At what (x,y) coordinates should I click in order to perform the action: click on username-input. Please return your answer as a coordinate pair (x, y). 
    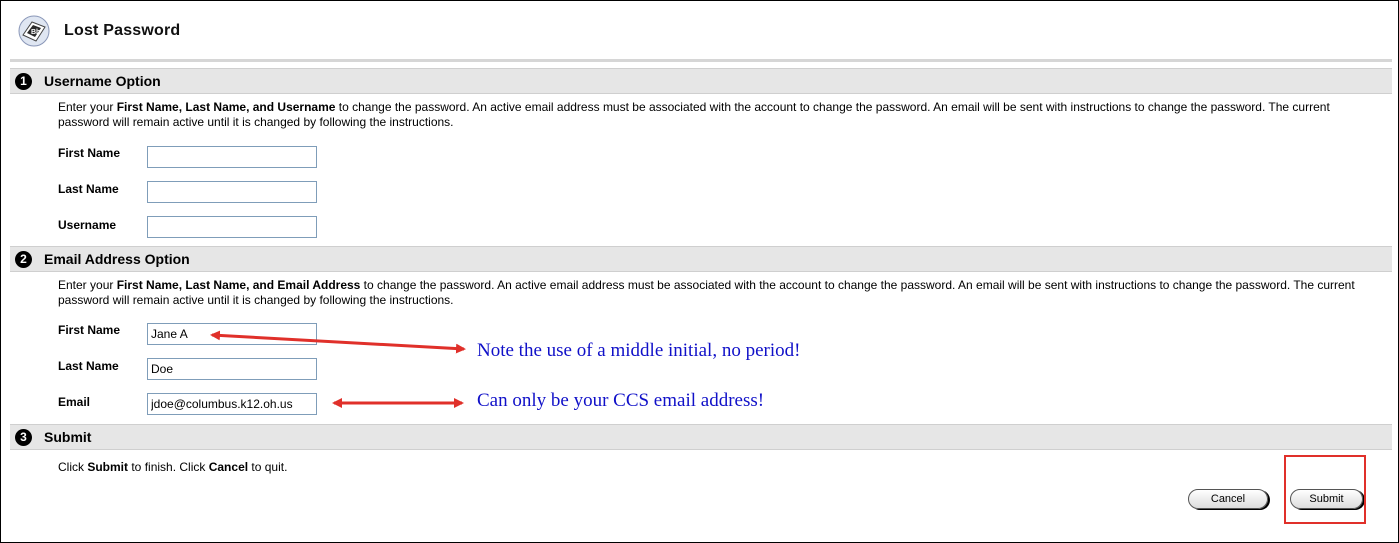
    Looking at the image, I should click on (232, 227).